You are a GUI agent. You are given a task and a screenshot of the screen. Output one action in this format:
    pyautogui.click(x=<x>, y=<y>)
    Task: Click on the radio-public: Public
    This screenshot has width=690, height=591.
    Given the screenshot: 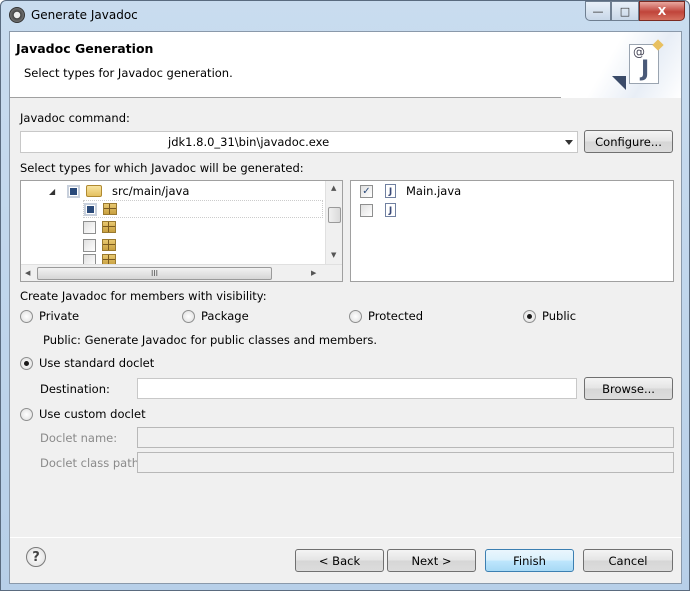 What is the action you would take?
    pyautogui.click(x=549, y=316)
    